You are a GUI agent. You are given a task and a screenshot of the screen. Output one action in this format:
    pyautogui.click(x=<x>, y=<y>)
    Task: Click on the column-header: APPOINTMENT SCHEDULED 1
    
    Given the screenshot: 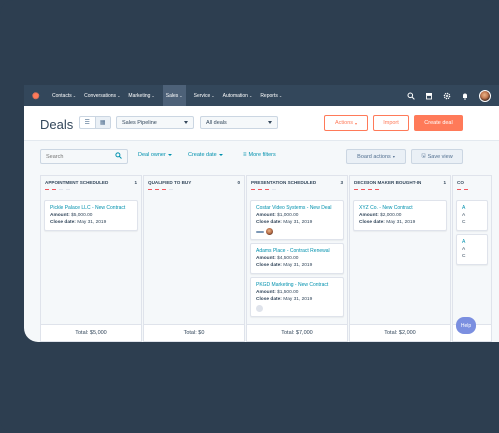 What is the action you would take?
    pyautogui.click(x=91, y=182)
    